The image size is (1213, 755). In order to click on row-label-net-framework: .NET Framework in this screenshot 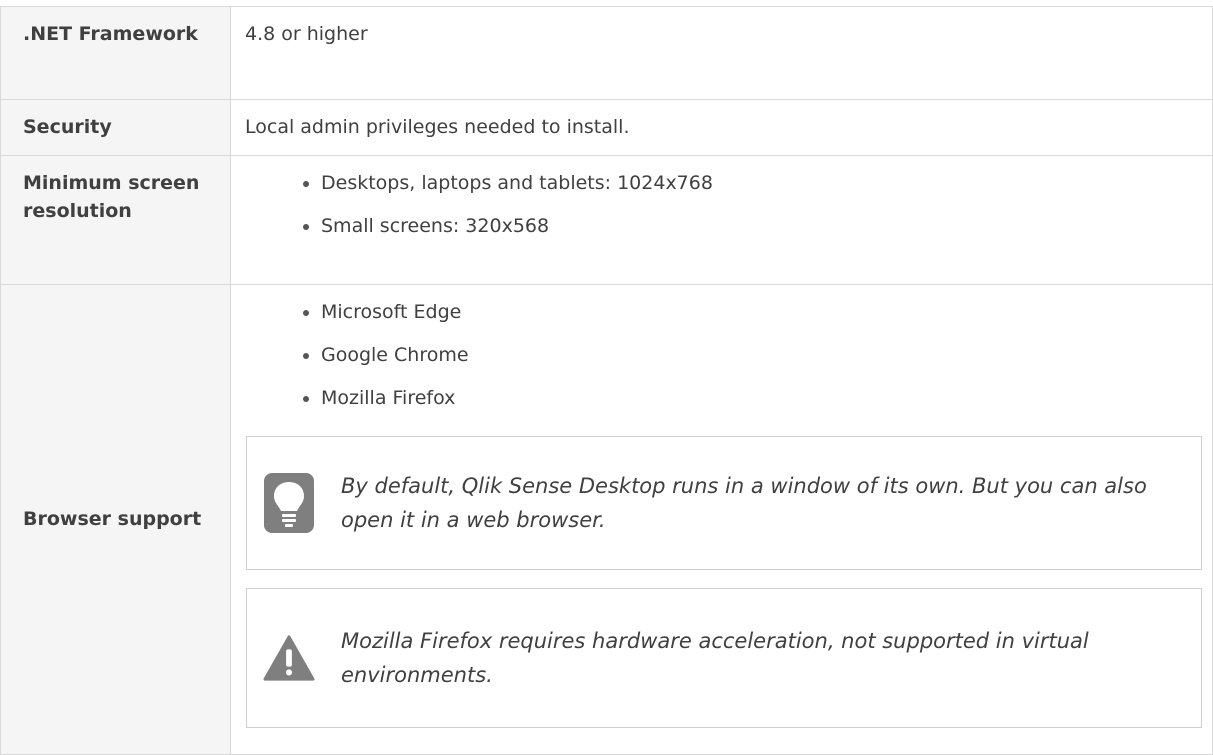, I will do `click(115, 53)`.